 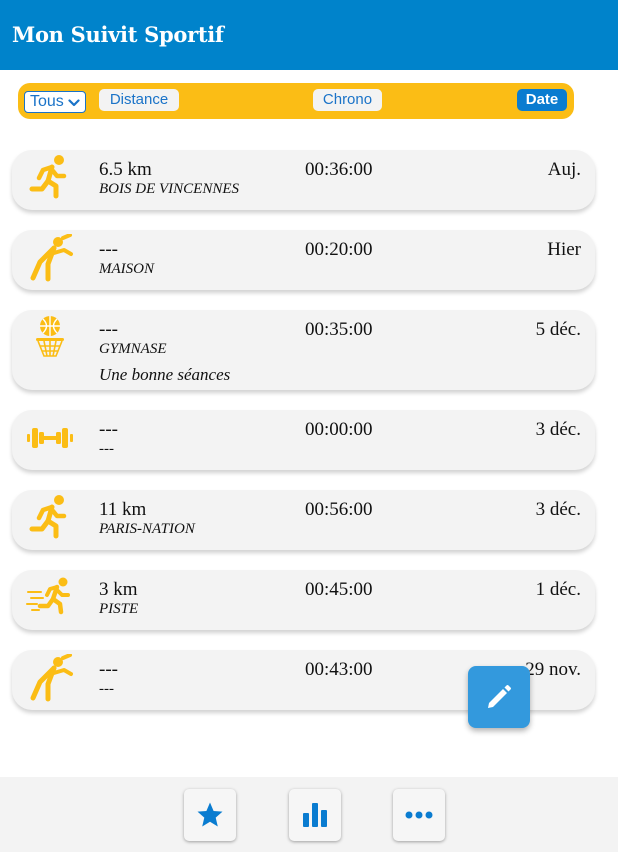 What do you see at coordinates (303, 440) in the screenshot?
I see `activity-card: --- --- 00:00:00 3 déc.` at bounding box center [303, 440].